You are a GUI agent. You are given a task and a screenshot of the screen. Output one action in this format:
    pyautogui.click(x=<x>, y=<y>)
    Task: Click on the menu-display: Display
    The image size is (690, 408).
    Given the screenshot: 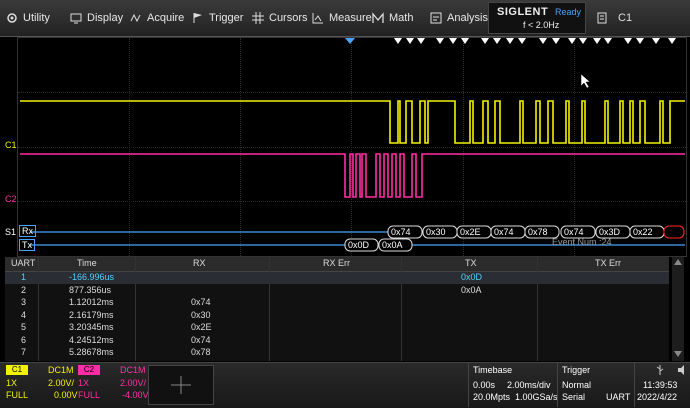 What is the action you would take?
    pyautogui.click(x=96, y=18)
    